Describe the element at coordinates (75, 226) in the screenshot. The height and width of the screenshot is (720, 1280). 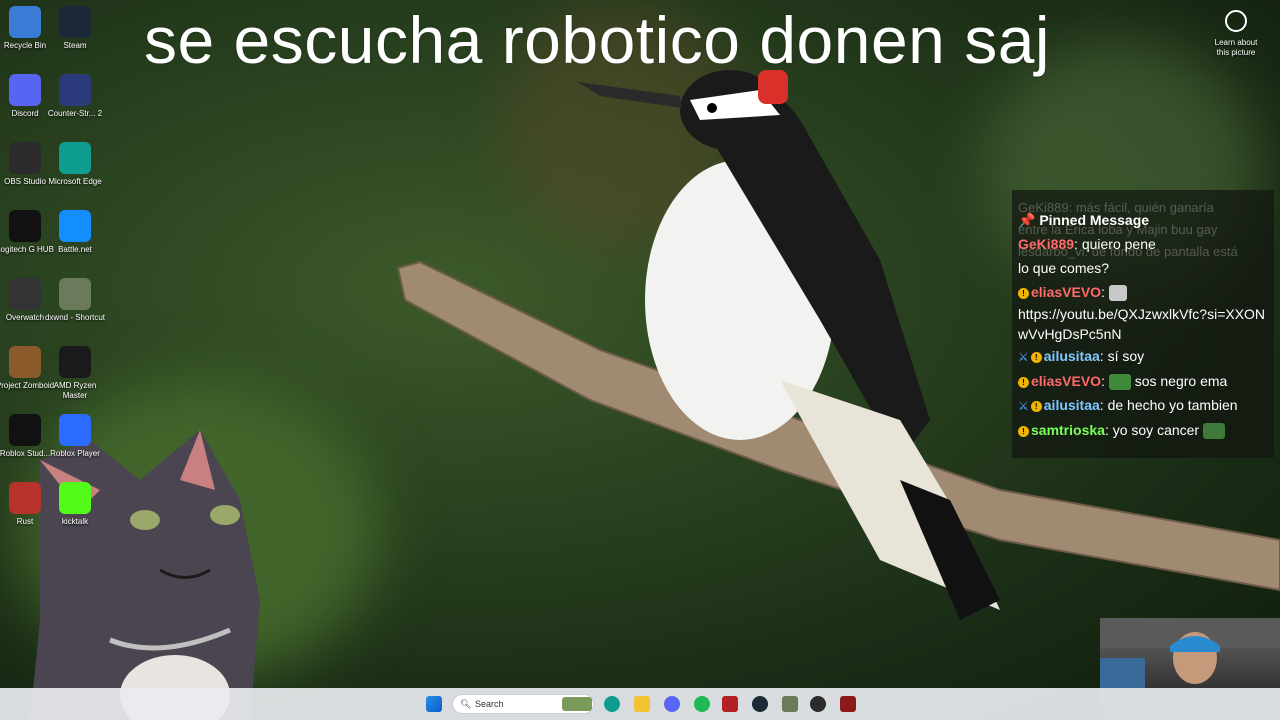
I see `battlenet-icon` at that location.